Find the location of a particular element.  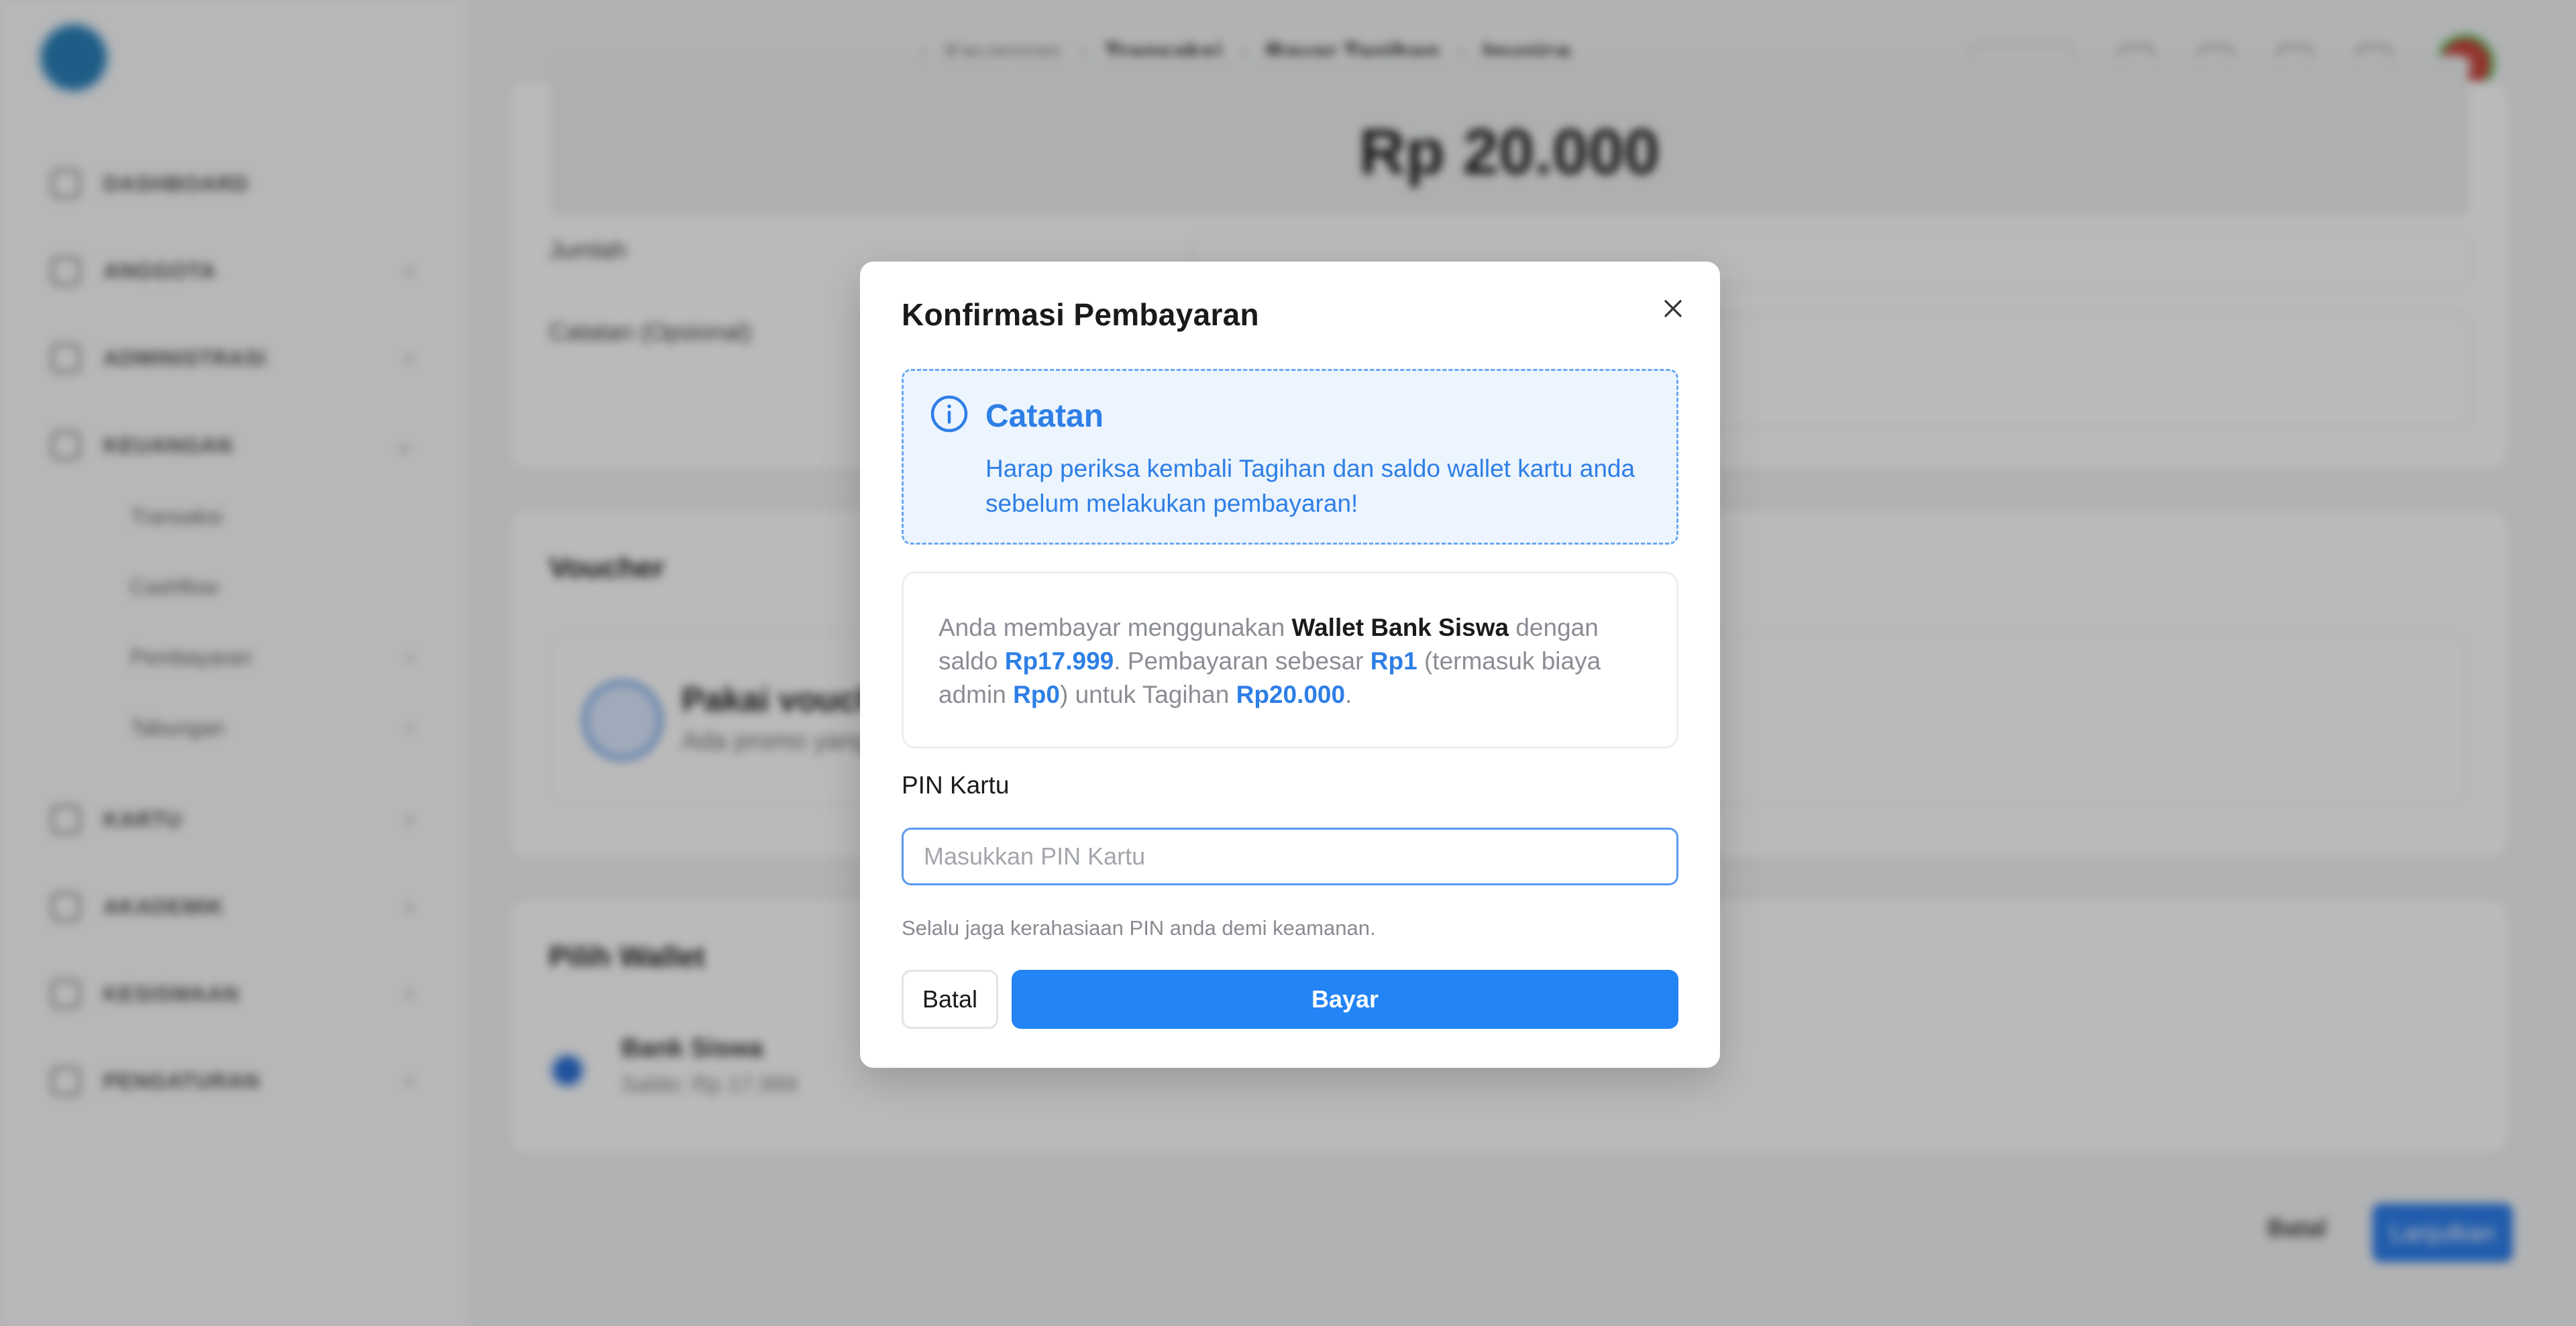

pin-input is located at coordinates (1290, 857).